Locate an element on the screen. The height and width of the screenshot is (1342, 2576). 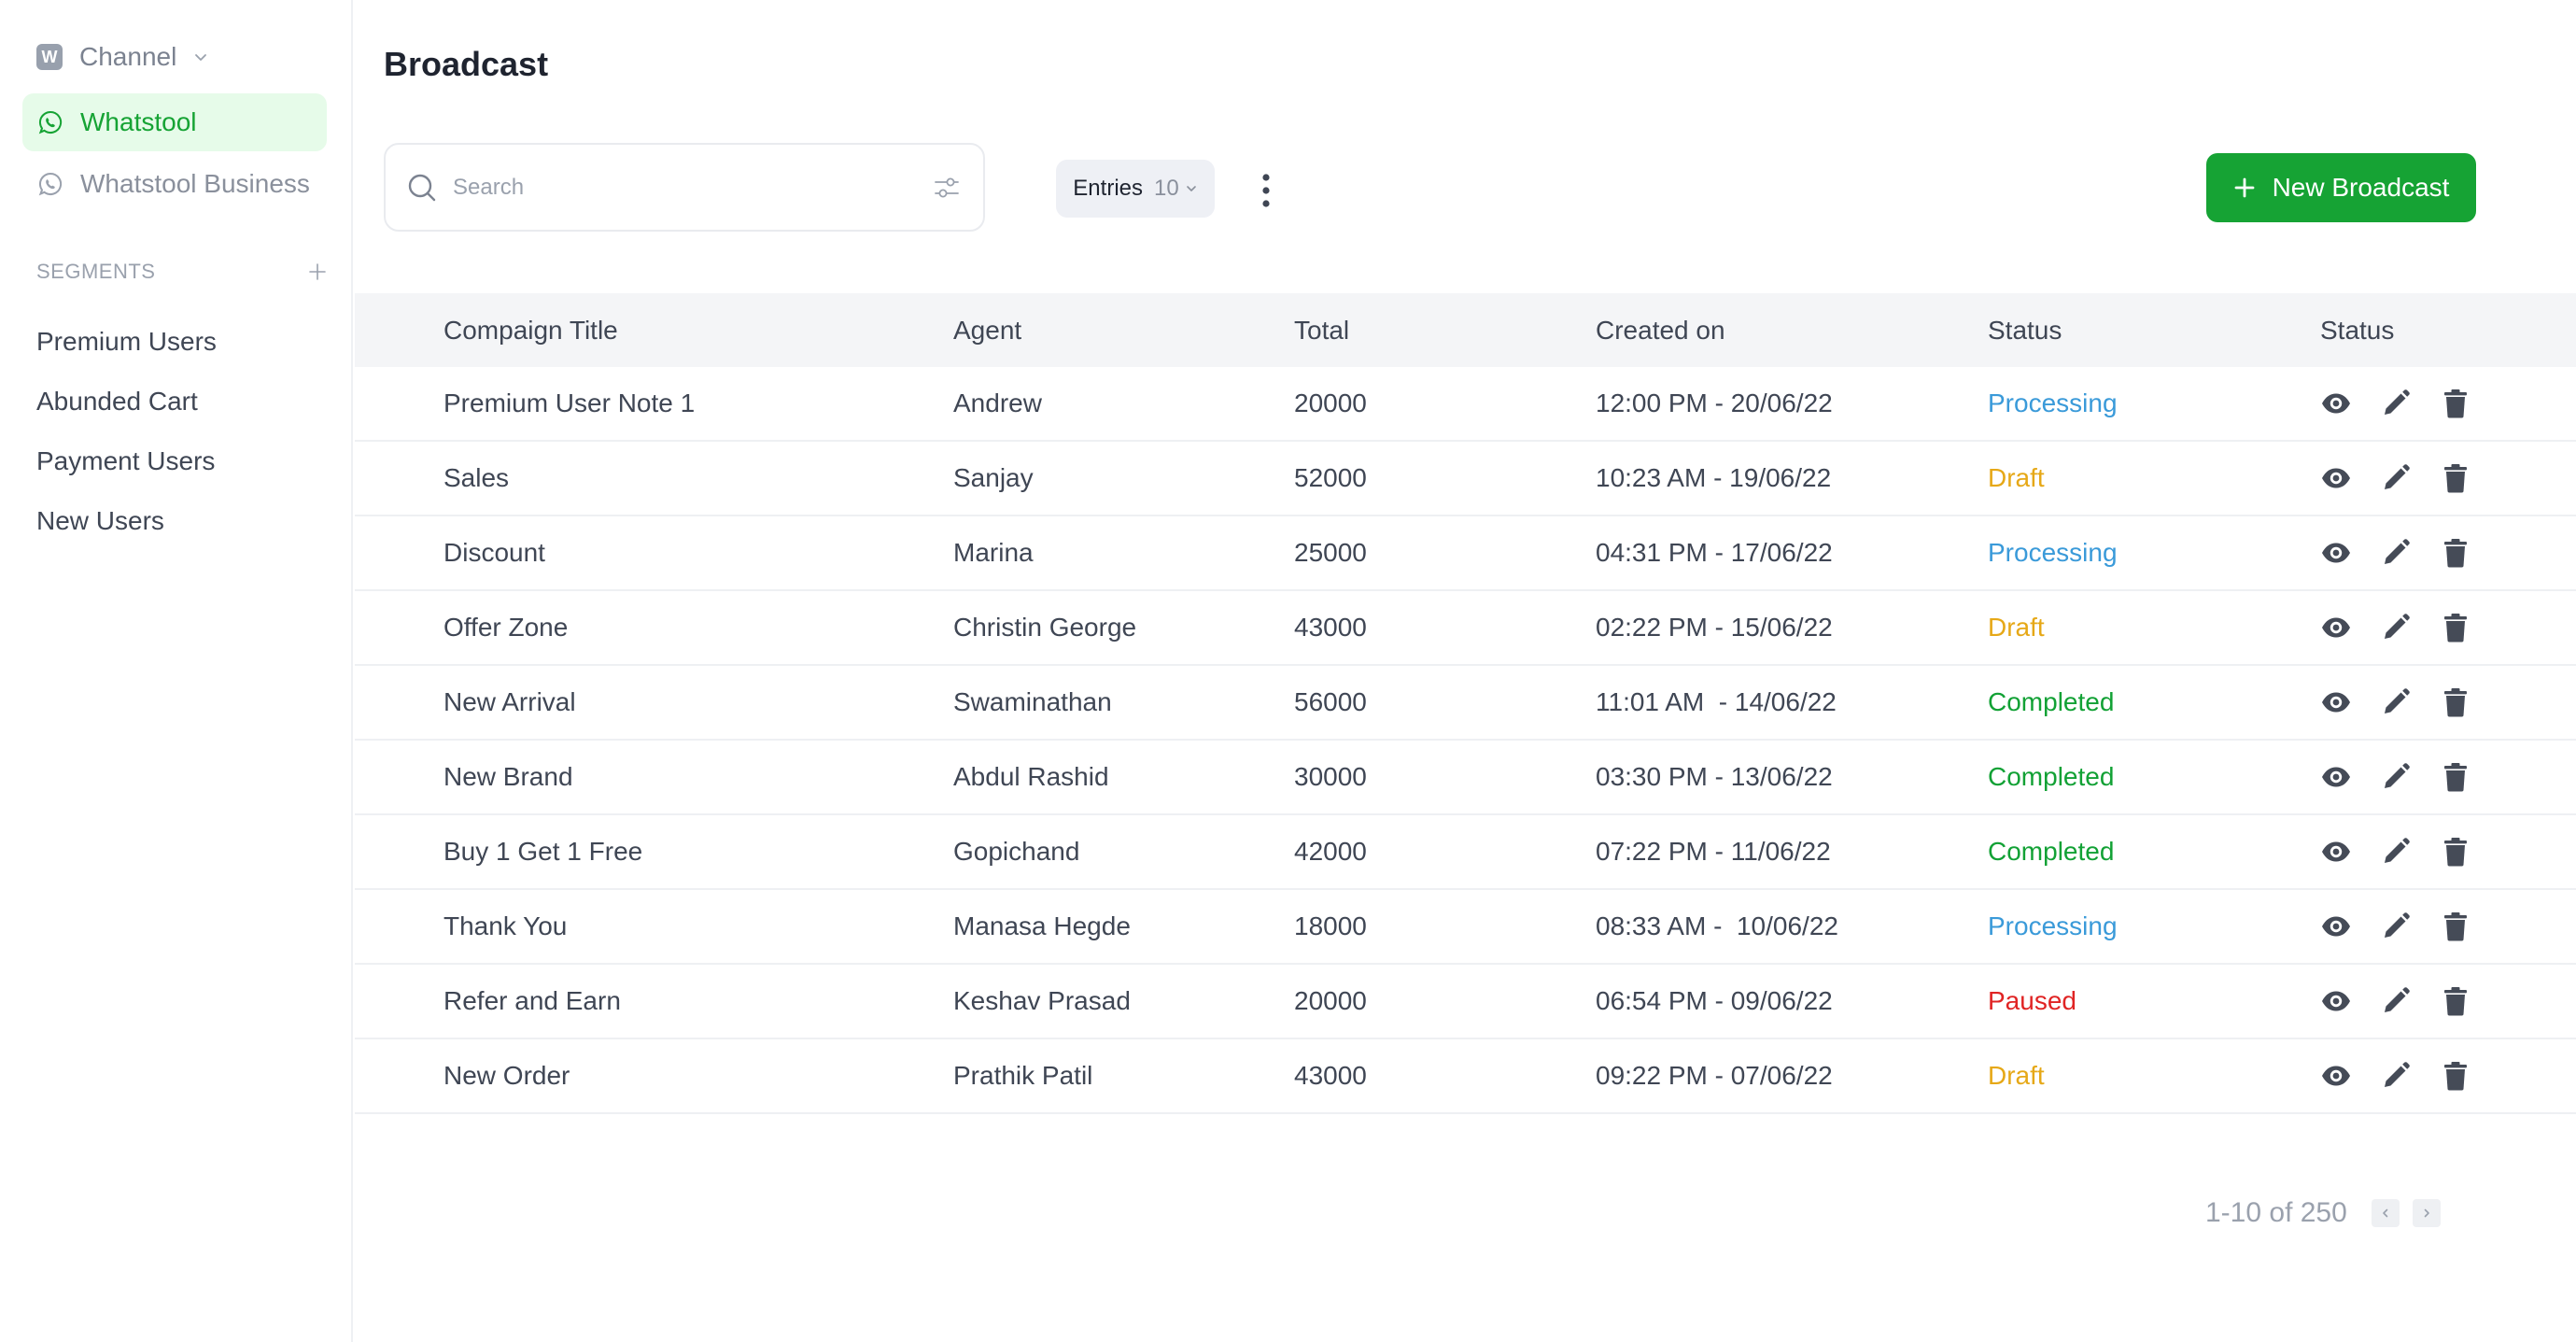
channel-badge: W is located at coordinates (49, 57).